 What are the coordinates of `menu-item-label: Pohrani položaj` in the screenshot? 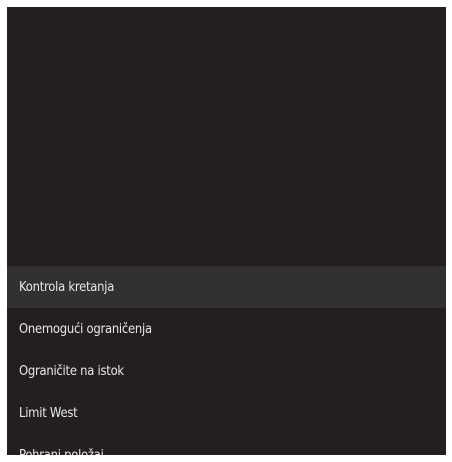 It's located at (61, 451).